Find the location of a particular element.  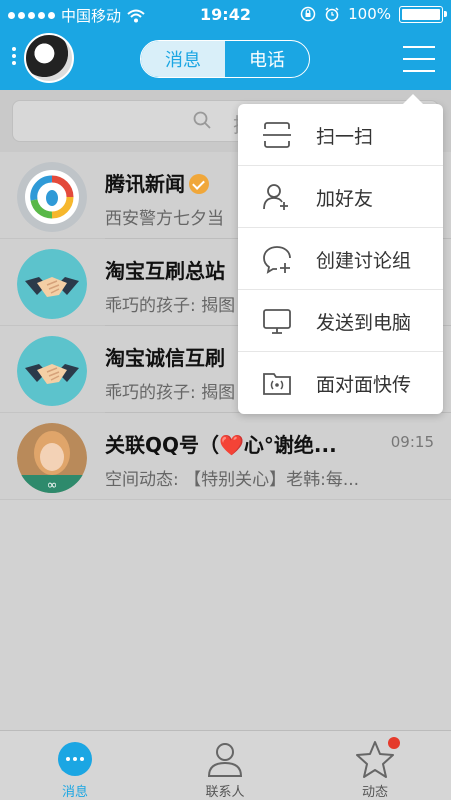

battery-icon is located at coordinates (423, 14).